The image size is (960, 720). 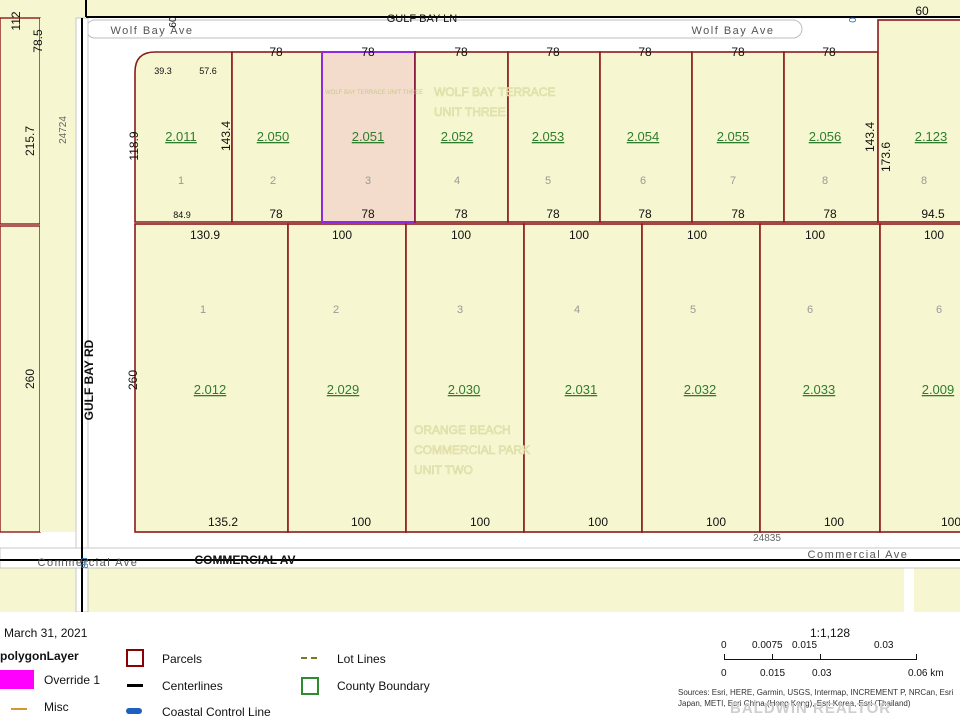 I want to click on dimension-label-vertical: 215.7, so click(x=30, y=141).